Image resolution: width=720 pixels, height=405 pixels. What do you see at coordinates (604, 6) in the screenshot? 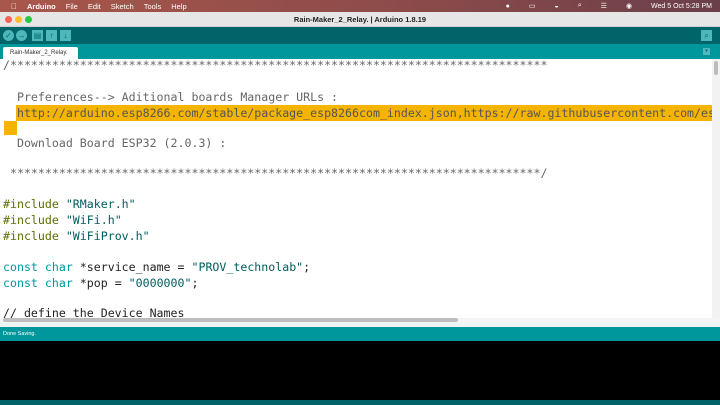
I see `control-center-icon: ☰` at bounding box center [604, 6].